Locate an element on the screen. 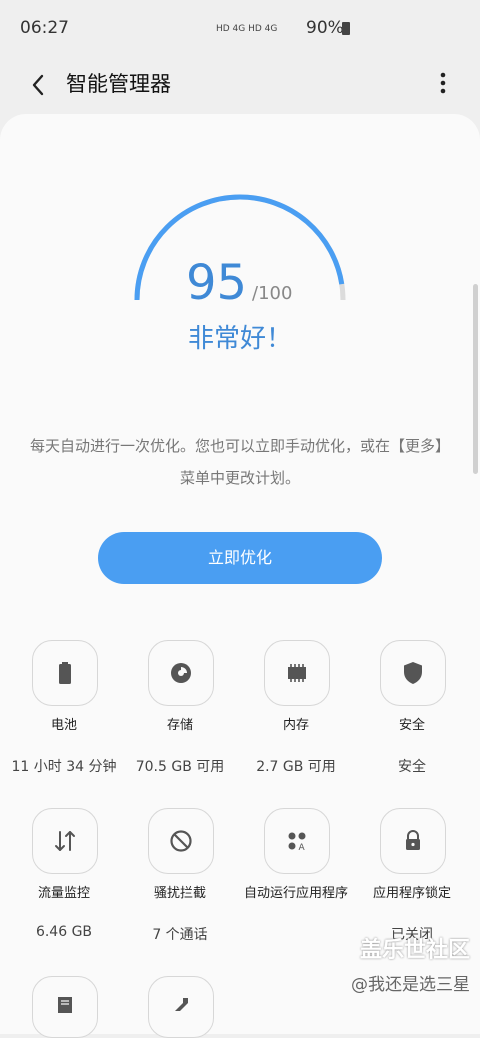  score-max: /100 is located at coordinates (272, 293).